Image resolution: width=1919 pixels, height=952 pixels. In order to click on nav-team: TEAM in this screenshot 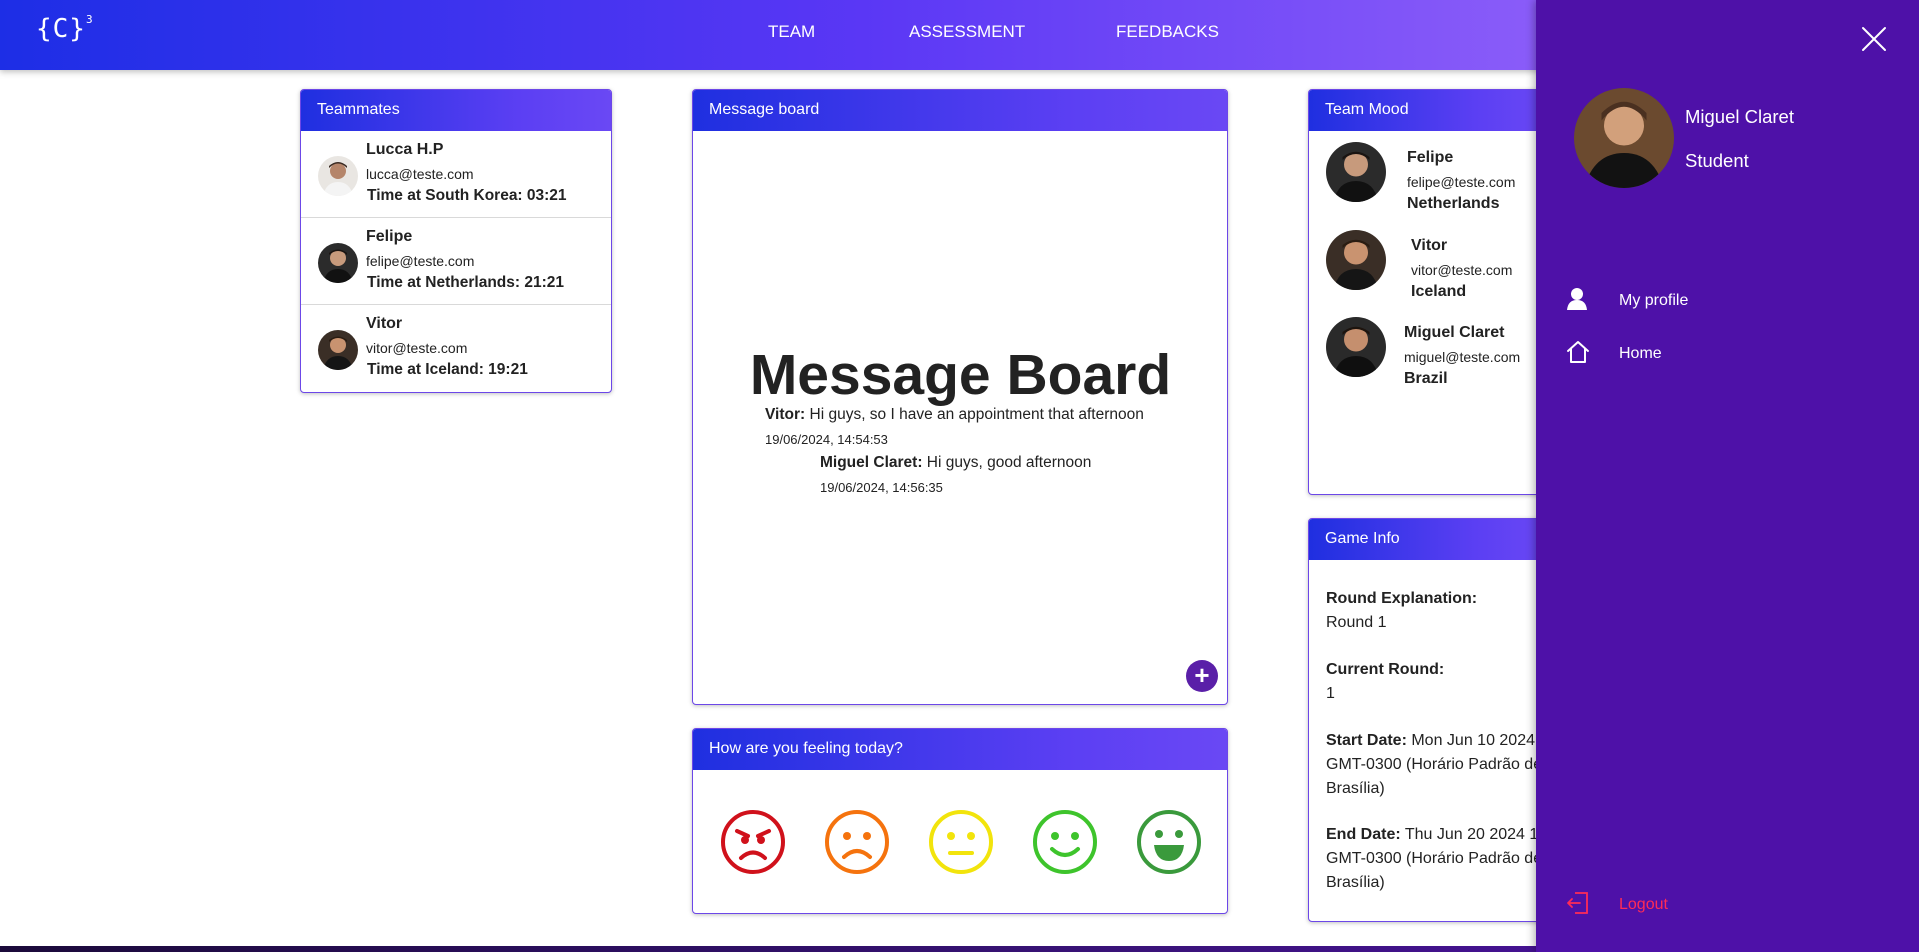, I will do `click(791, 32)`.